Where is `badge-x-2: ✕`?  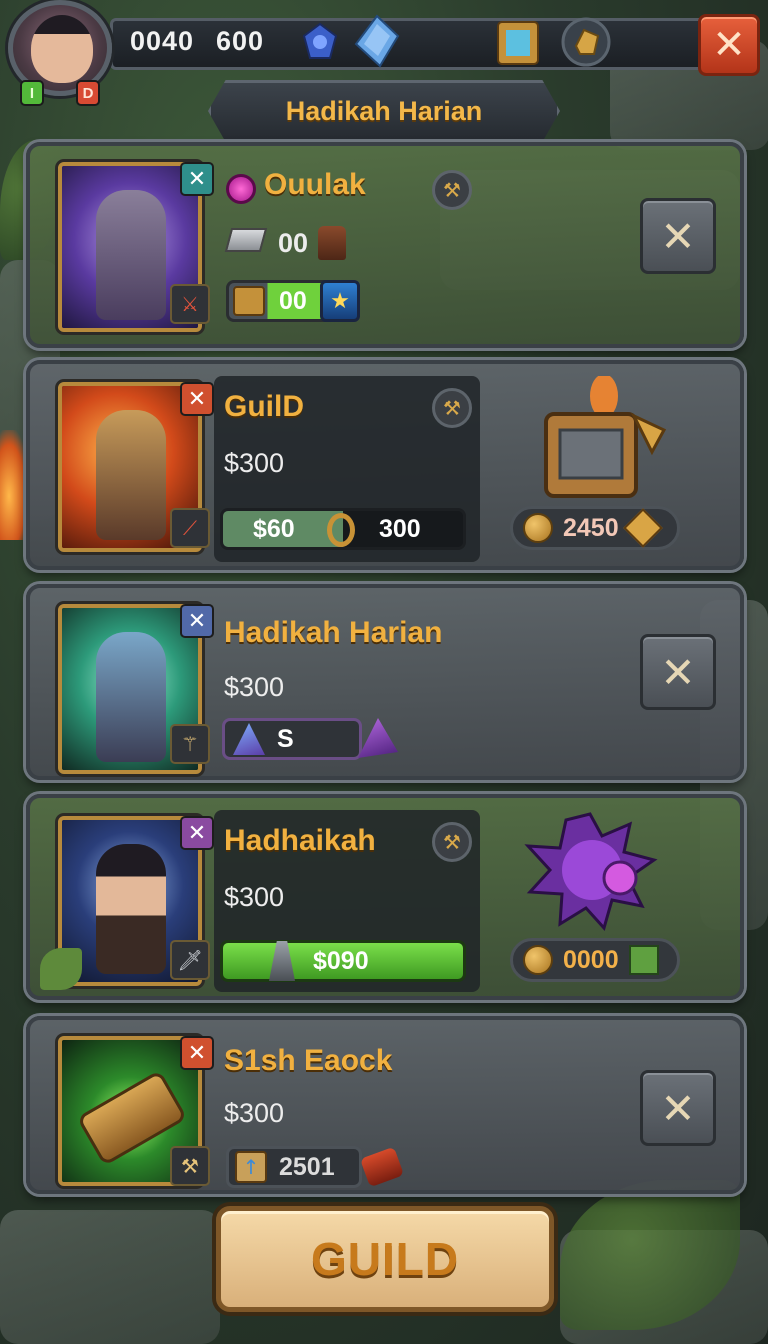
badge-x-2: ✕ is located at coordinates (197, 399).